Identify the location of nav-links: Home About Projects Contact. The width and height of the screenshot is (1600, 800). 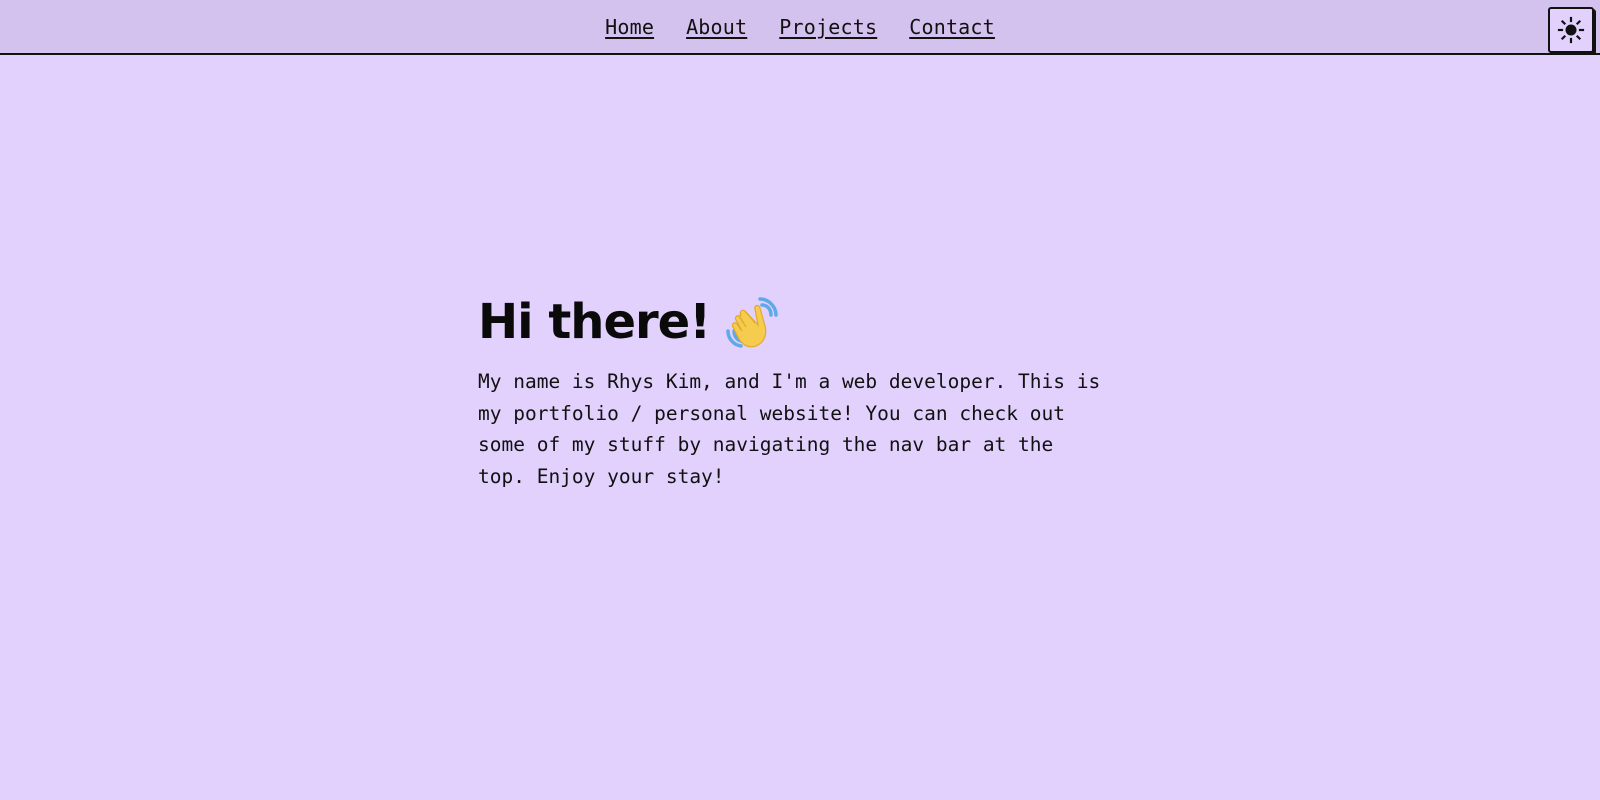
(800, 26).